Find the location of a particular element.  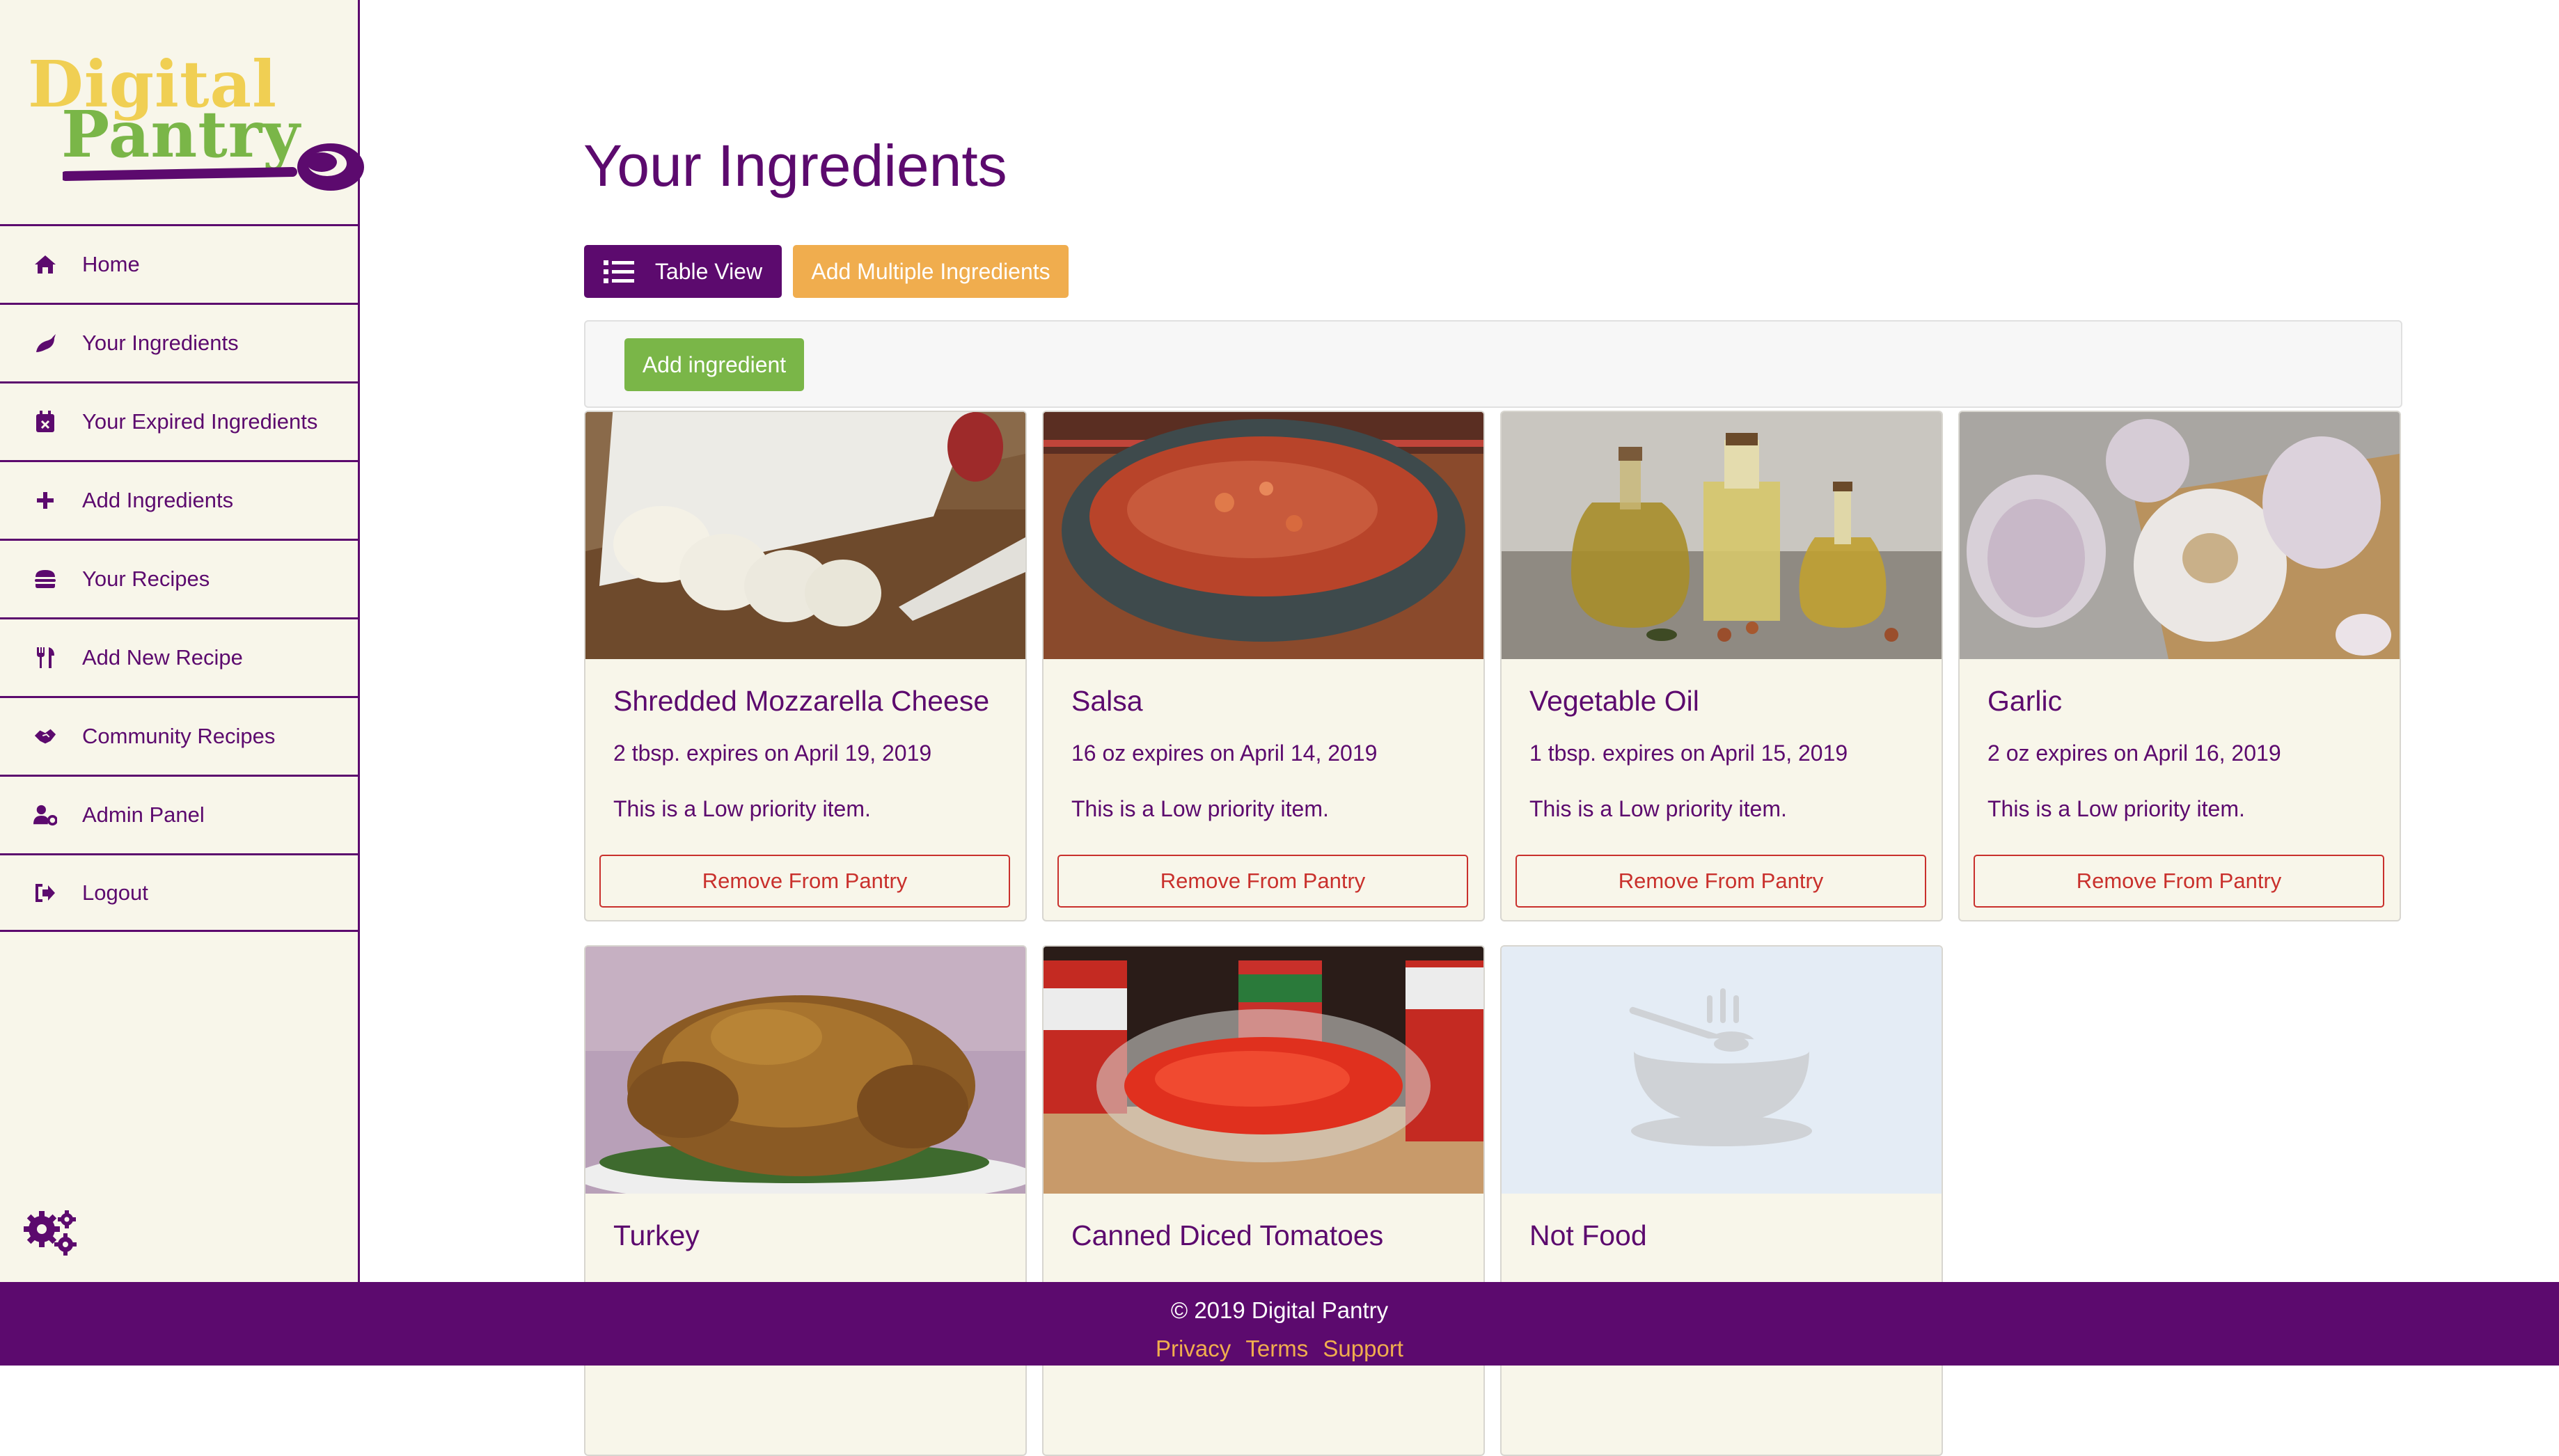

ingredient-card: Turkey is located at coordinates (805, 1200).